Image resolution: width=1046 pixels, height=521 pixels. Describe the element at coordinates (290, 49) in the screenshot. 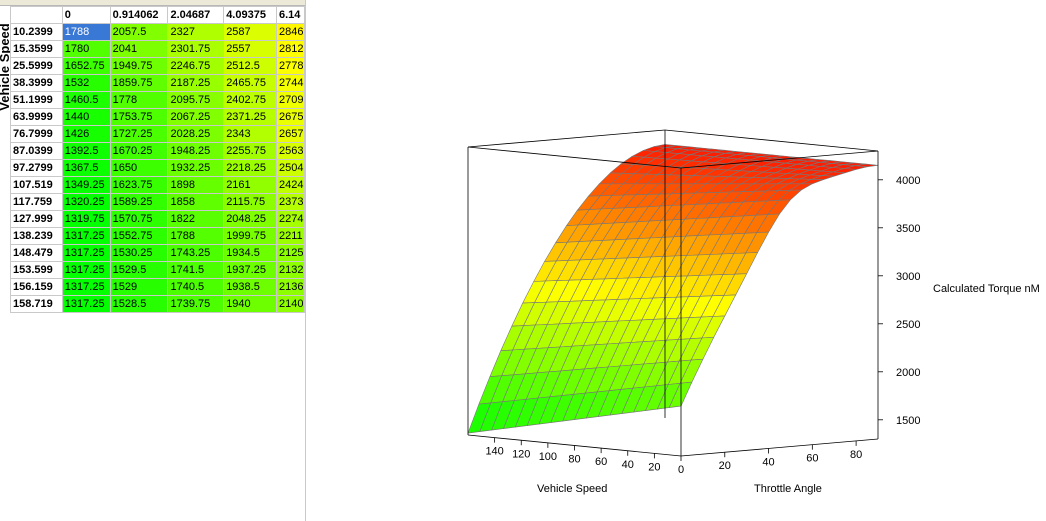

I see `table-cell: 2812` at that location.